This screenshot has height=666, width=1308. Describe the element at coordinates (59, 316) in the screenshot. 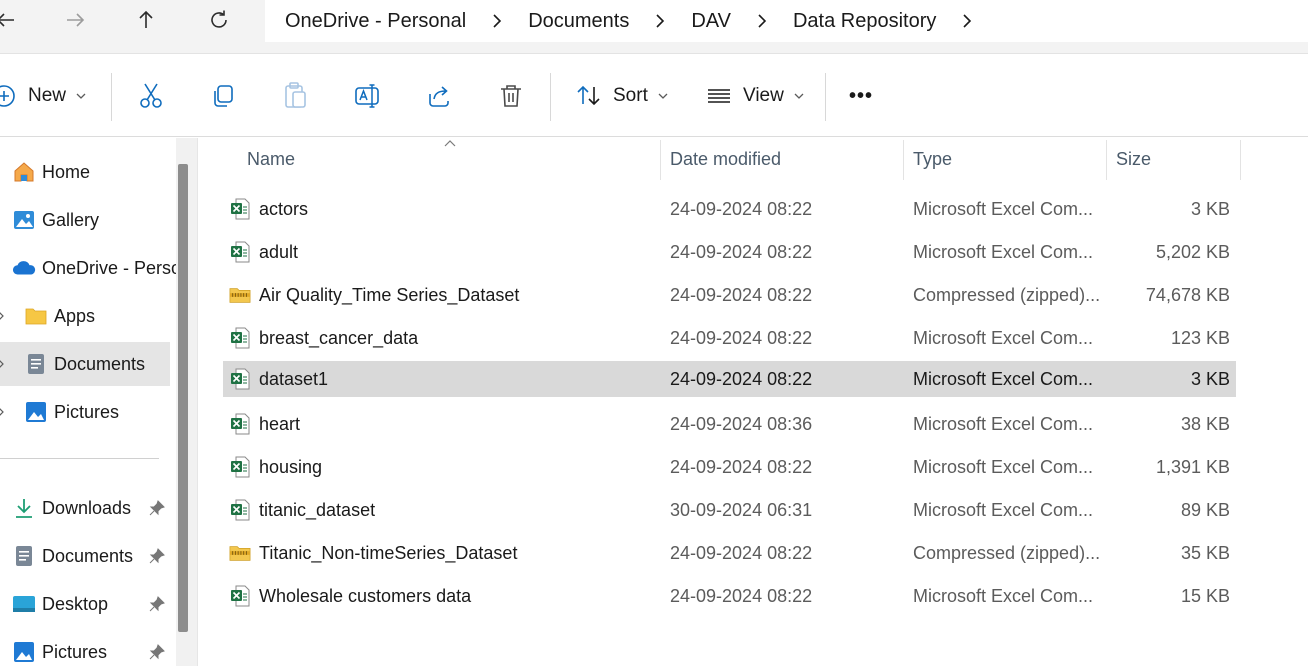

I see `sidebar-item-apps: Apps` at that location.